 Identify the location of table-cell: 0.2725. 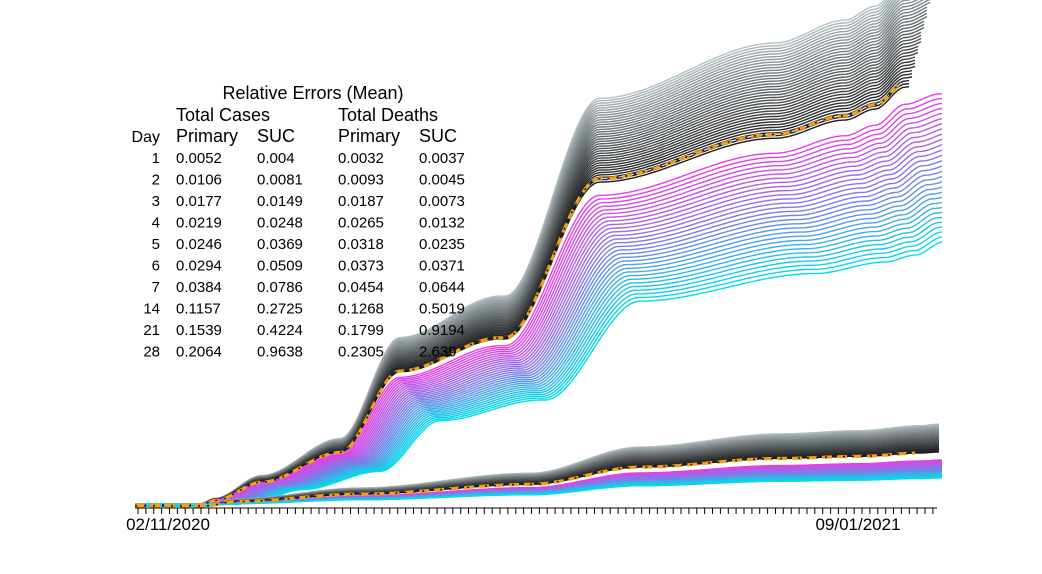
(280, 309).